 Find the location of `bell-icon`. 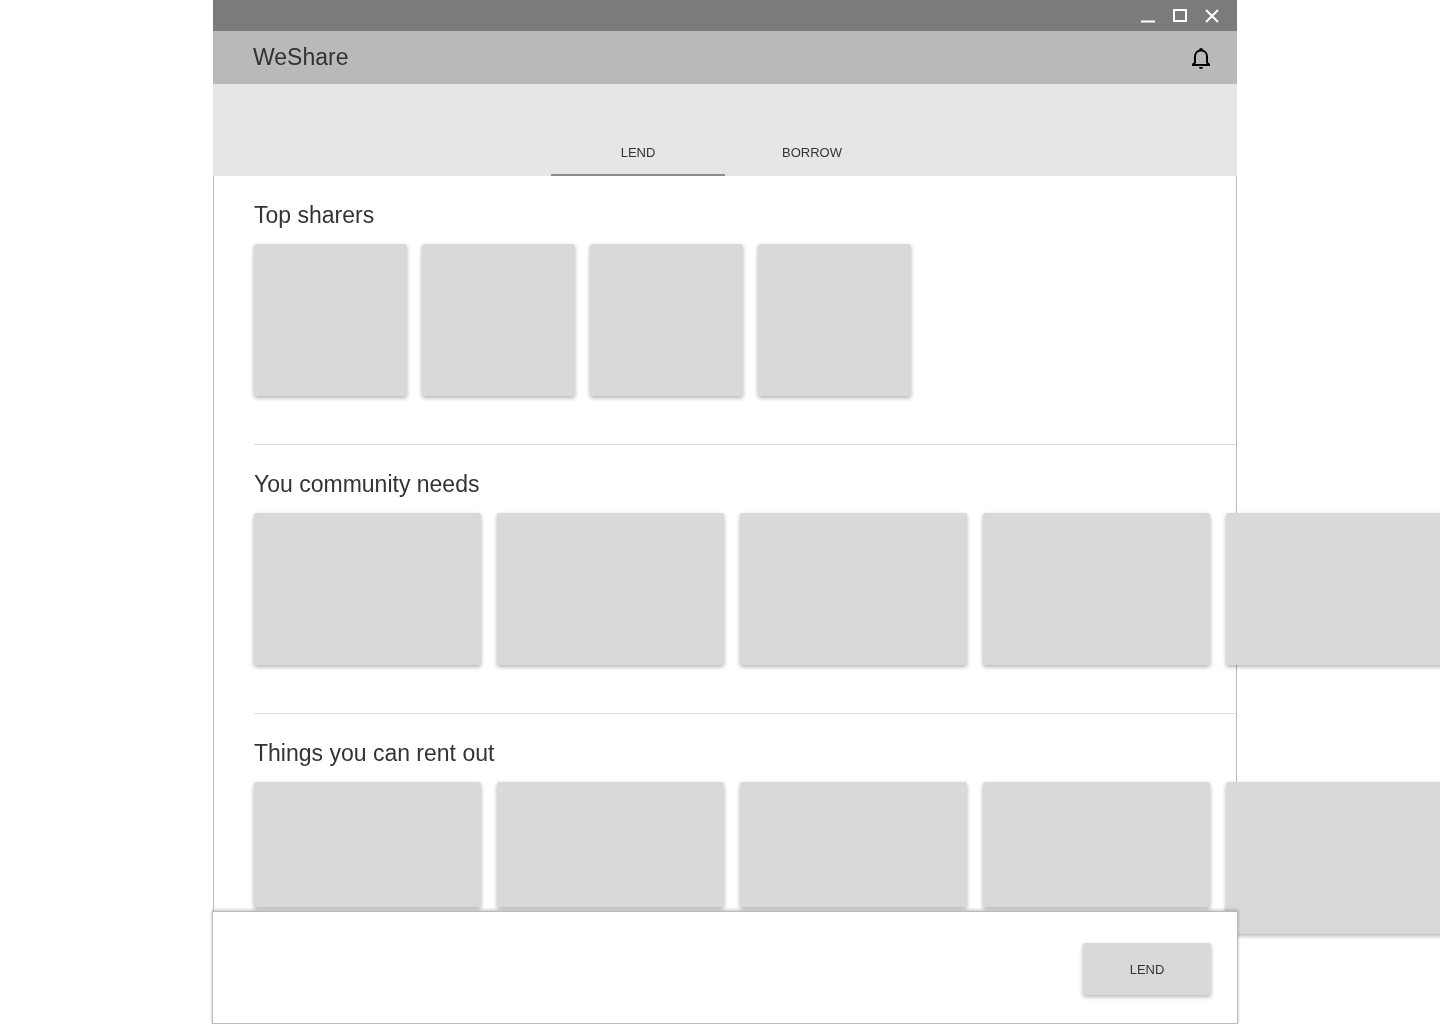

bell-icon is located at coordinates (1201, 57).